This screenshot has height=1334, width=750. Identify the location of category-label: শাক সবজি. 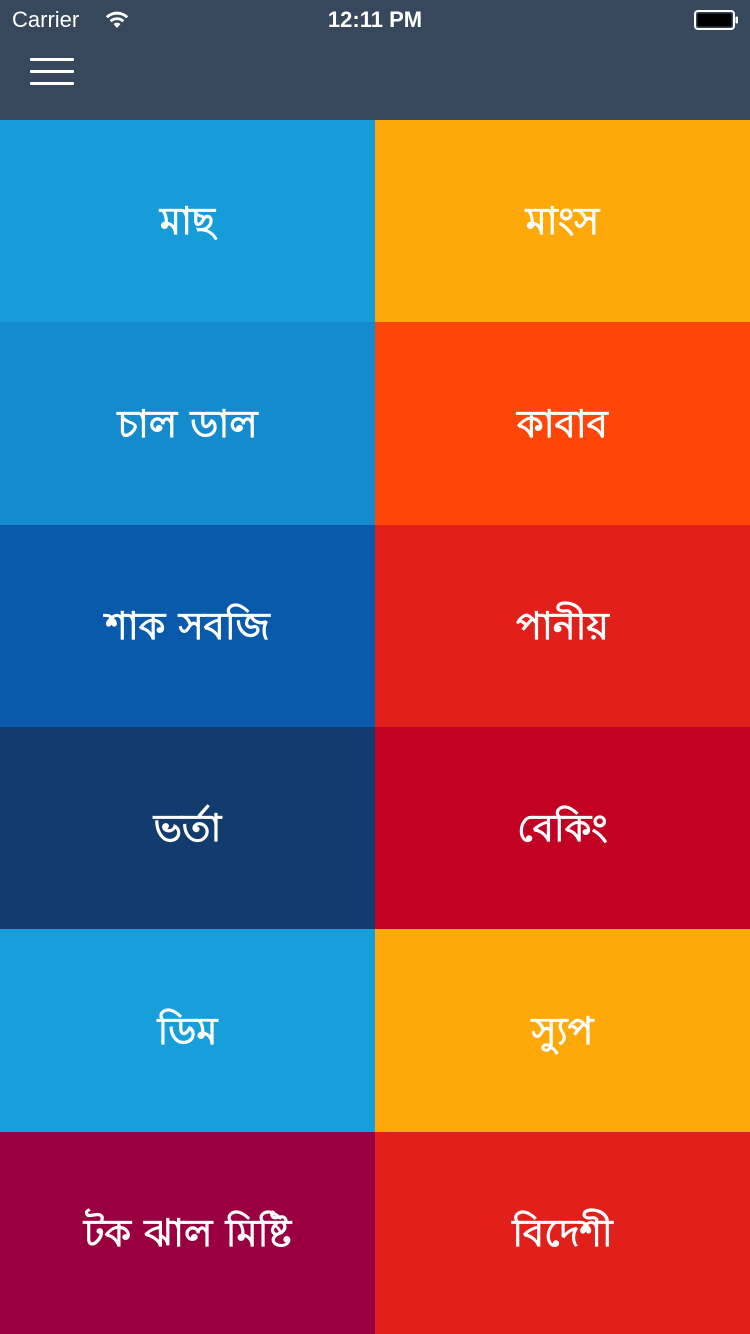
(187, 626).